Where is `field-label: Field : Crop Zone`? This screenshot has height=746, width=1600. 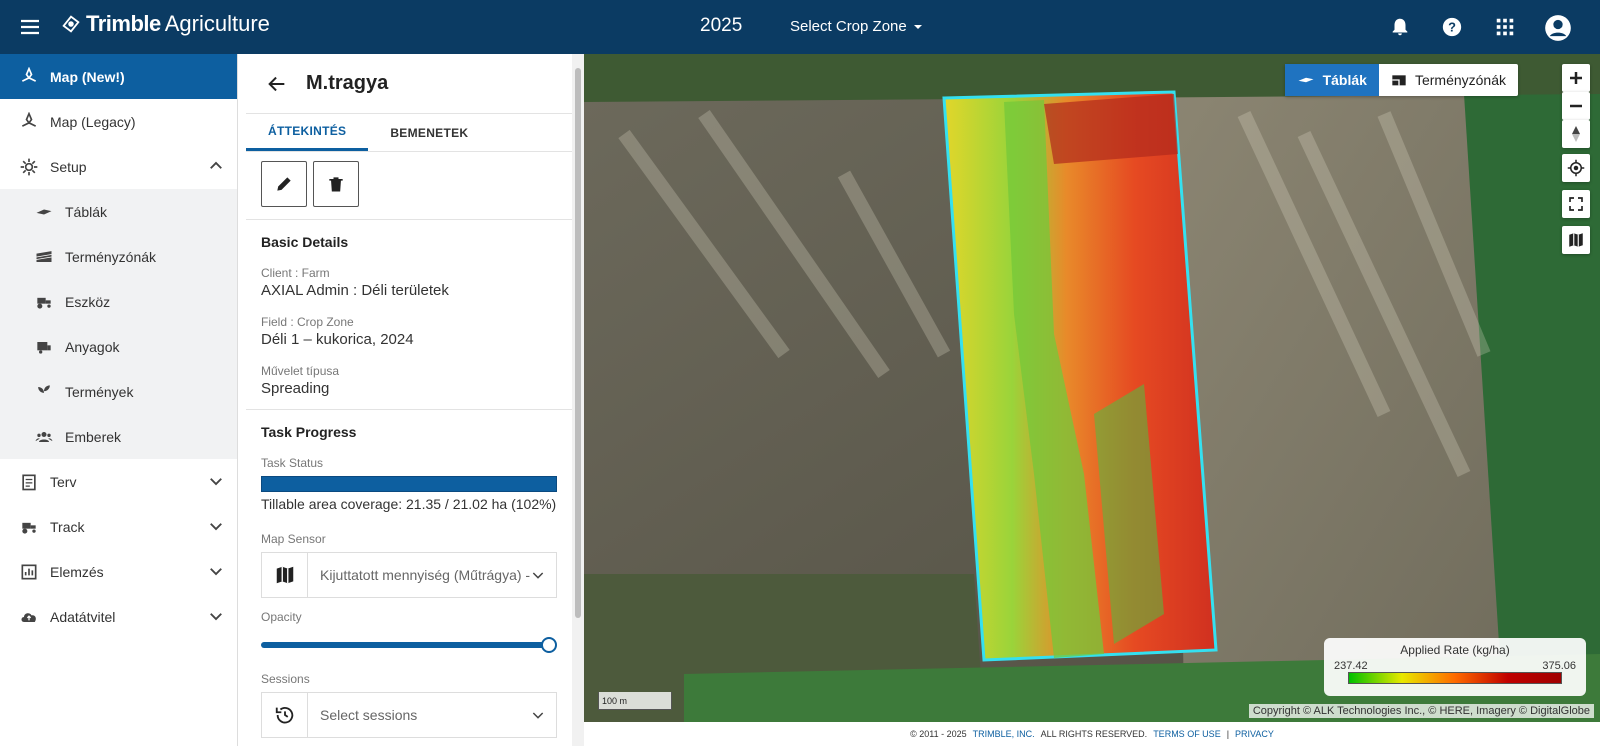 field-label: Field : Crop Zone is located at coordinates (307, 322).